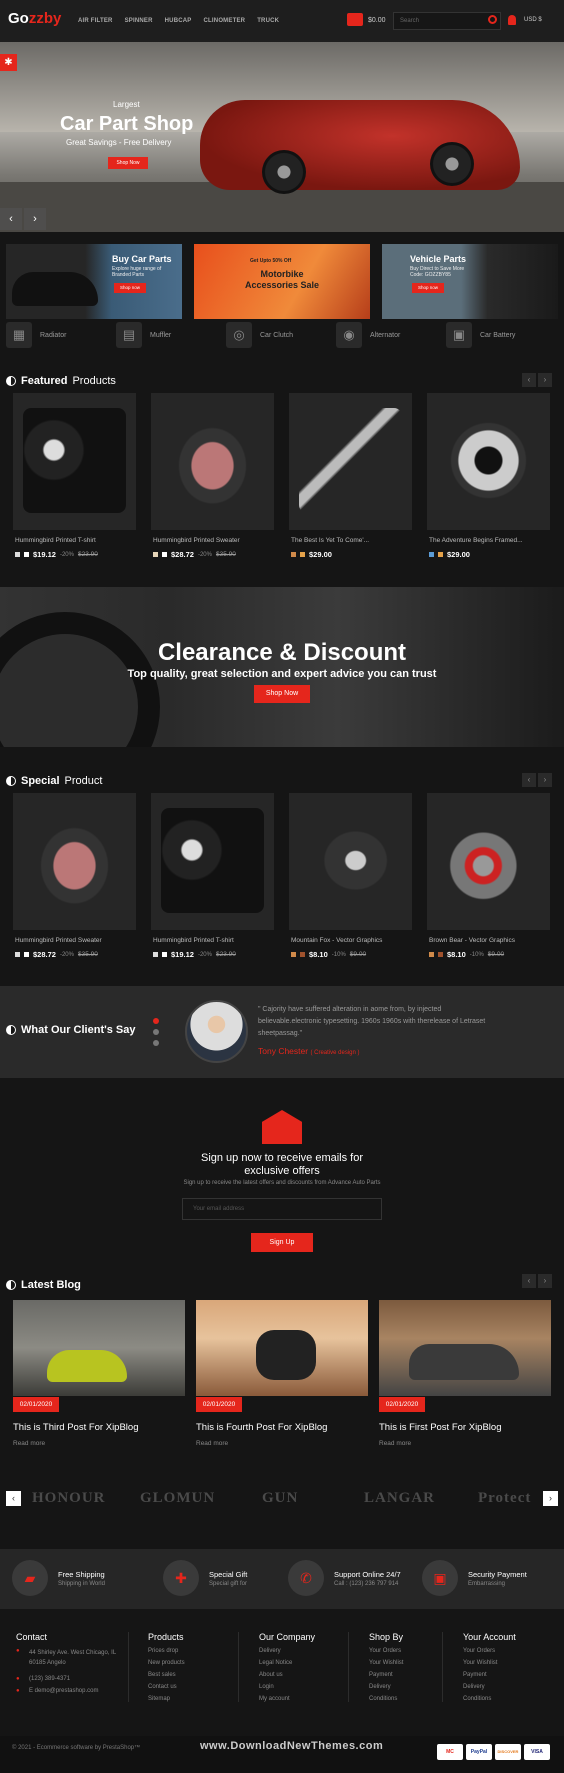  Describe the element at coordinates (480, 335) in the screenshot. I see `category-car-battery: ▣ Car Battery` at that location.